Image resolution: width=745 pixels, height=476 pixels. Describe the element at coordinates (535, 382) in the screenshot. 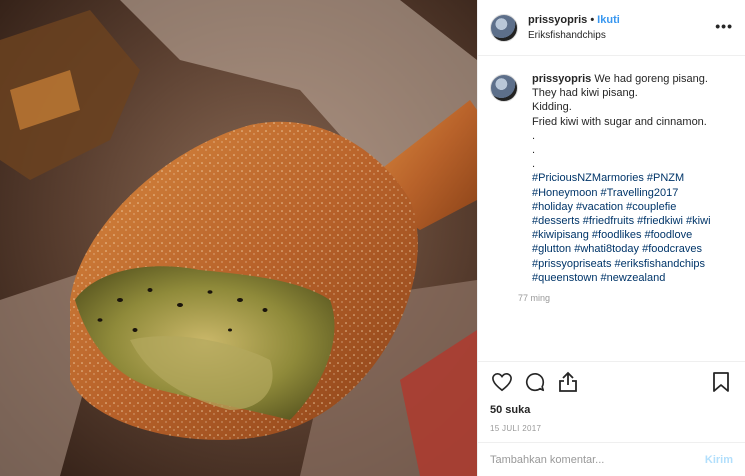

I see `comment-icon` at that location.